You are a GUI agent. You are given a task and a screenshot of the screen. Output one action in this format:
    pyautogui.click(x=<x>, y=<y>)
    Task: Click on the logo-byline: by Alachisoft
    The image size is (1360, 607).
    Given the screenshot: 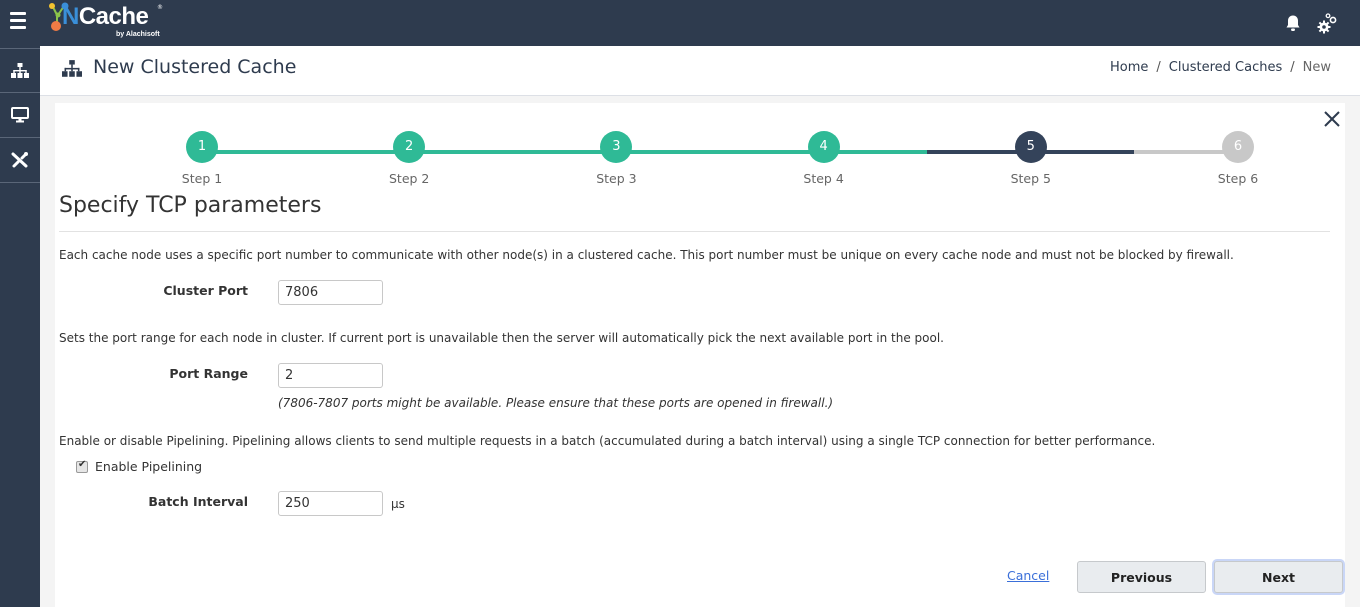 What is the action you would take?
    pyautogui.click(x=138, y=34)
    